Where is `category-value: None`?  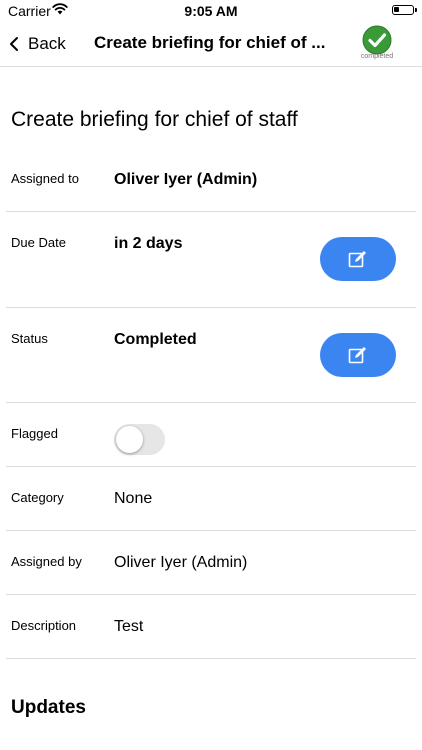
category-value: None is located at coordinates (133, 498).